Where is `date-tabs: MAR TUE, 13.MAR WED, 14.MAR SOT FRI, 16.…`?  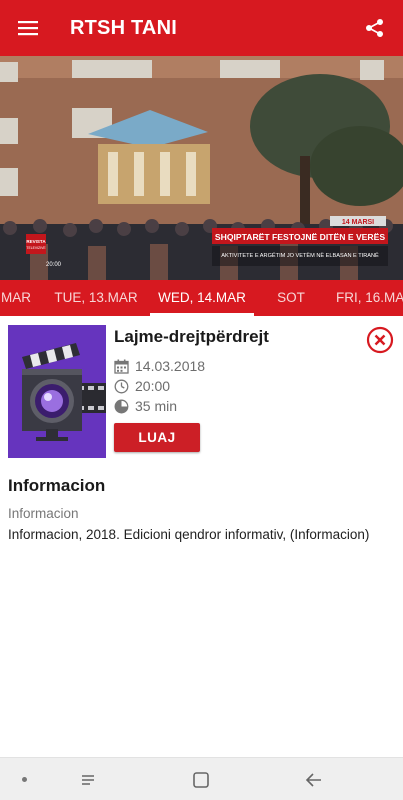 date-tabs: MAR TUE, 13.MAR WED, 14.MAR SOT FRI, 16.… is located at coordinates (201, 298).